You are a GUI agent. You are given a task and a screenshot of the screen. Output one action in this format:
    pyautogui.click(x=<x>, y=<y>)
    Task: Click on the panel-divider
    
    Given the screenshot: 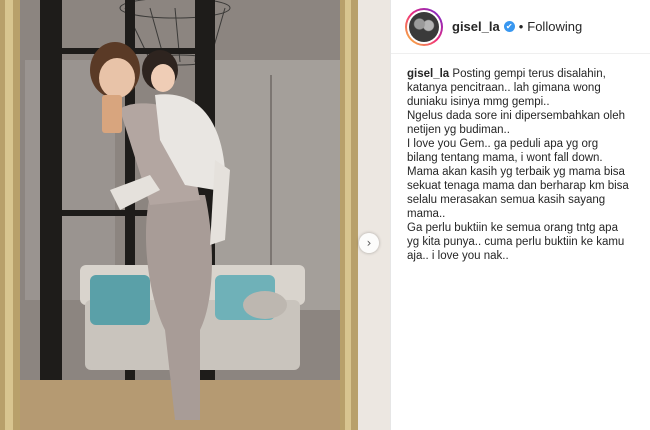 What is the action you would take?
    pyautogui.click(x=390, y=215)
    